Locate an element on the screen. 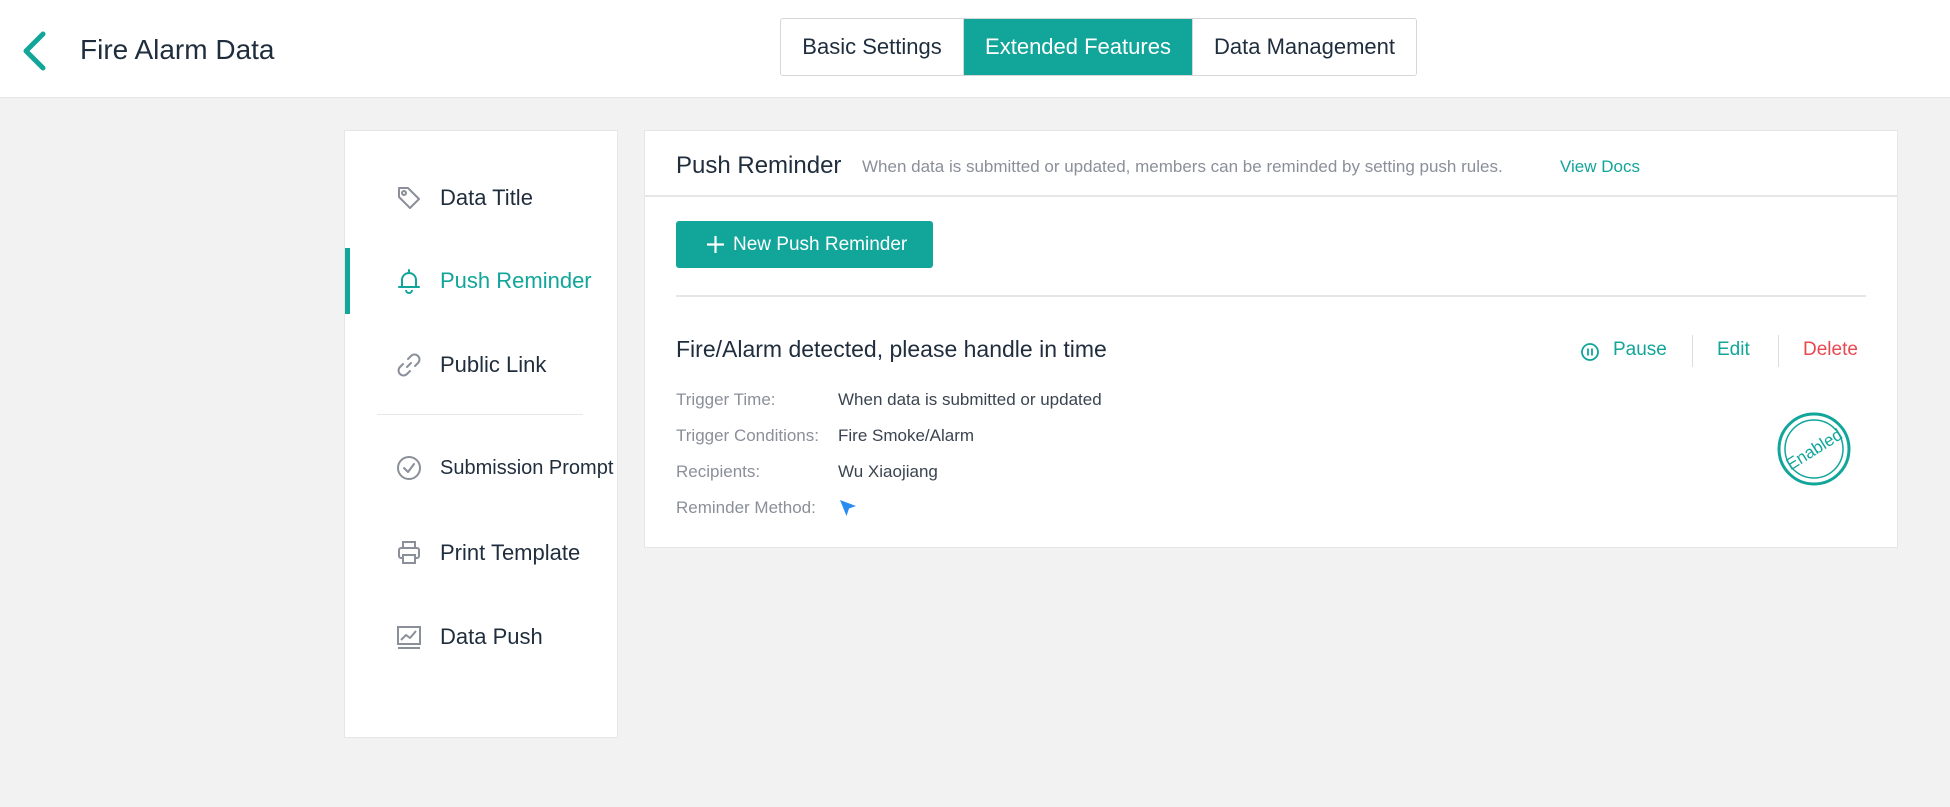  sidebar-item-label: Push Reminder is located at coordinates (516, 280).